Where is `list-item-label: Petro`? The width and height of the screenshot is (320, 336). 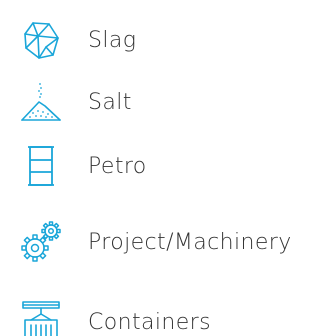 list-item-label: Petro is located at coordinates (117, 166).